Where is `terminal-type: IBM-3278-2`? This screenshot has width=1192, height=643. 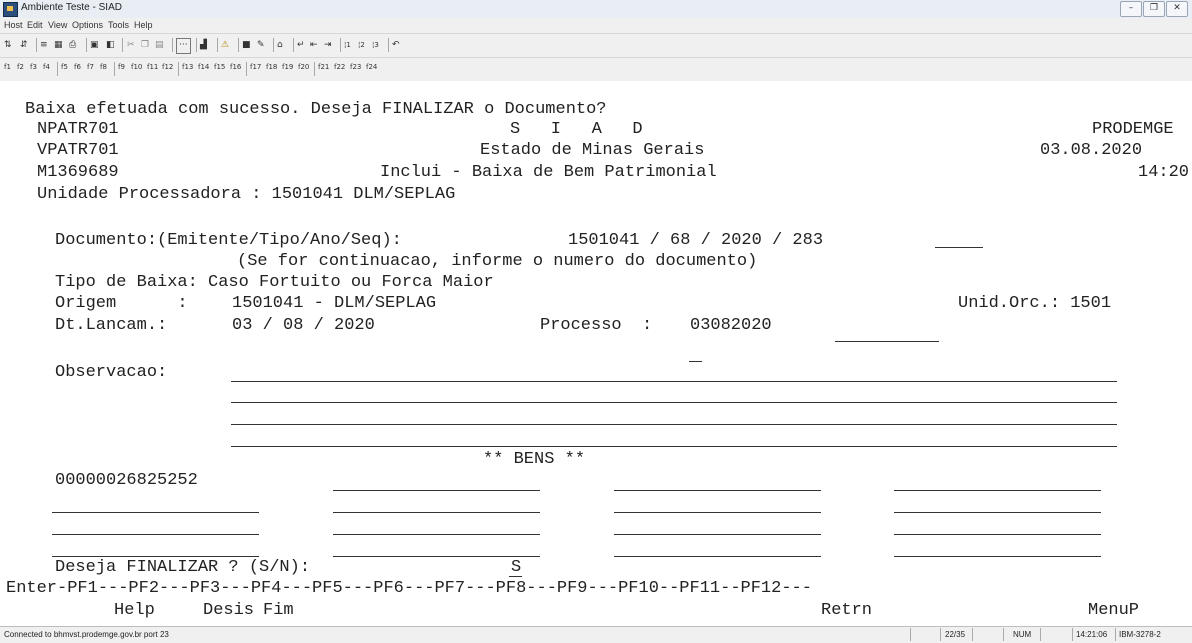 terminal-type: IBM-3278-2 is located at coordinates (1140, 634).